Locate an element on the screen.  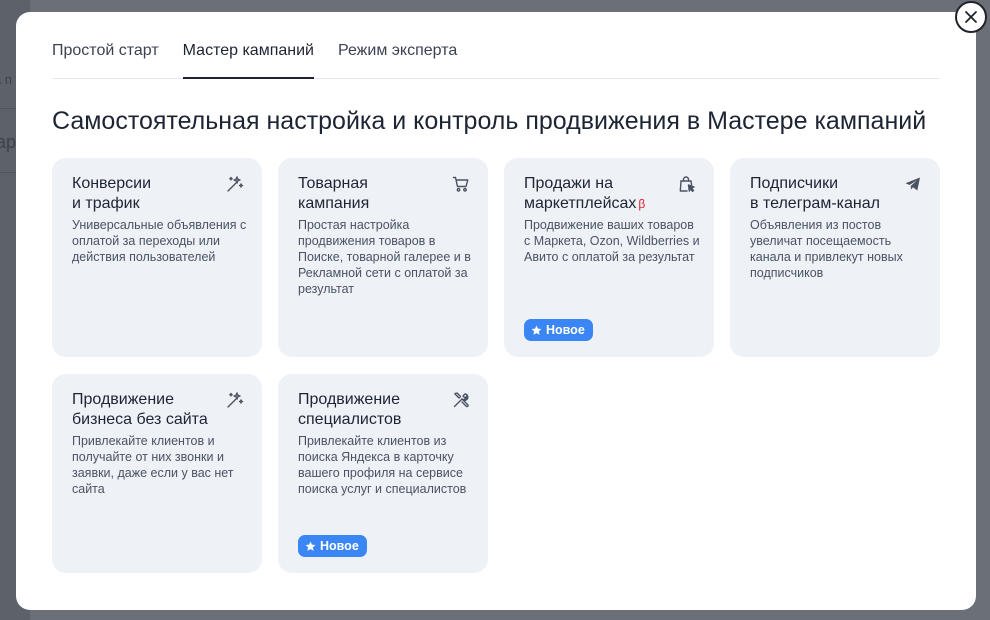
telegram-plane-icon is located at coordinates (913, 184).